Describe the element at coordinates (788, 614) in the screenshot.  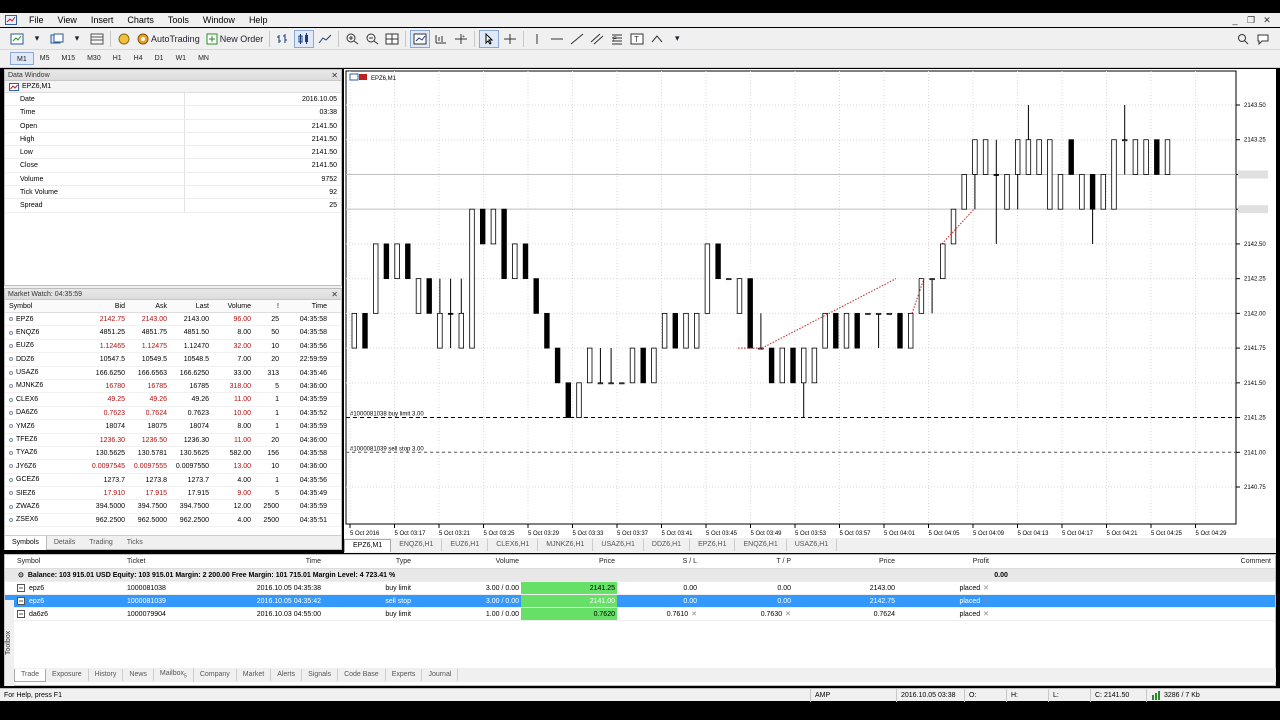
I see `remove-tp-icon: ✕` at that location.